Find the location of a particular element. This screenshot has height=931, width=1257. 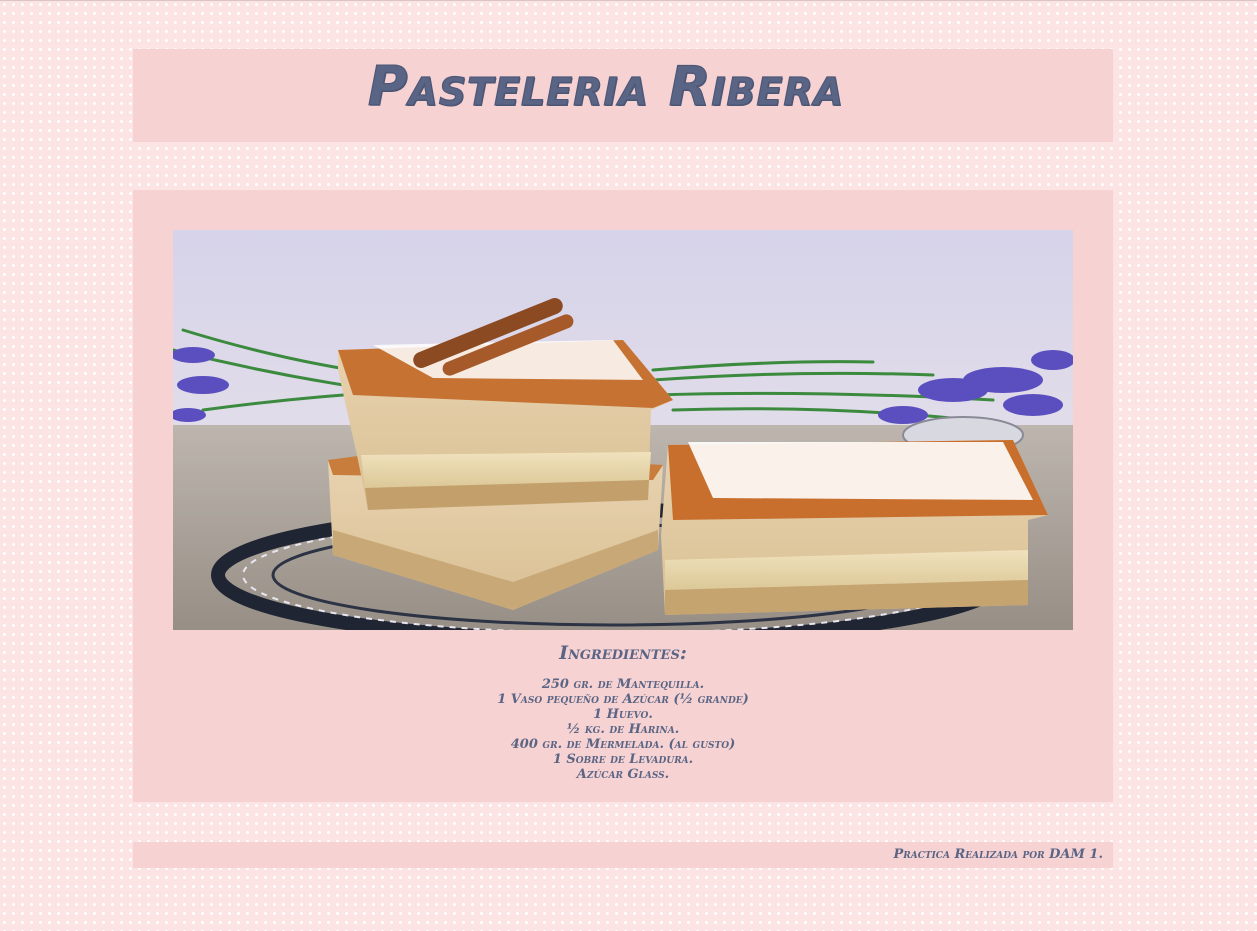

top-border is located at coordinates (628, 0).